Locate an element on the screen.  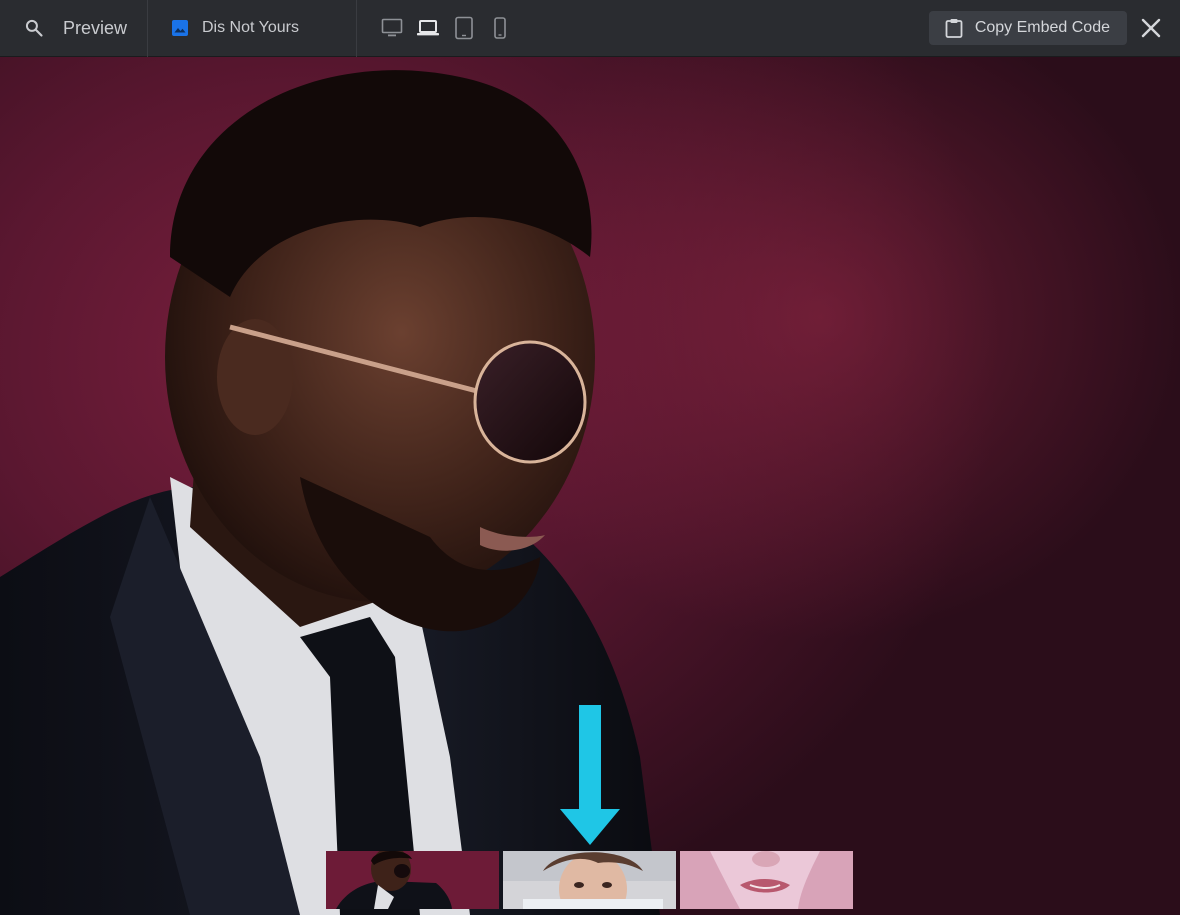
document-title-section: Dis Not Yours is located at coordinates (252, 28).